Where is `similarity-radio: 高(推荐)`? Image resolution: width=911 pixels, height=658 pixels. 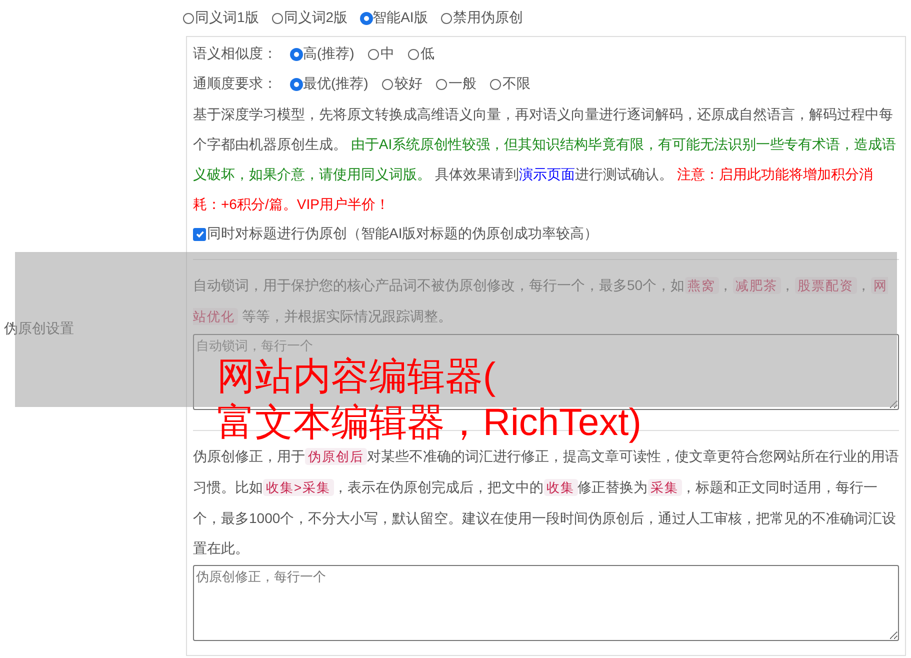
similarity-radio: 高(推荐) is located at coordinates (322, 54).